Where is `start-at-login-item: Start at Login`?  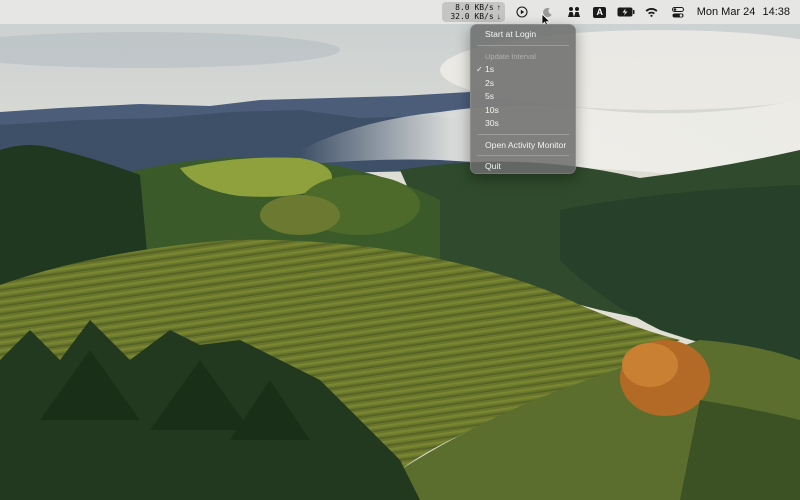
start-at-login-item: Start at Login is located at coordinates (523, 35).